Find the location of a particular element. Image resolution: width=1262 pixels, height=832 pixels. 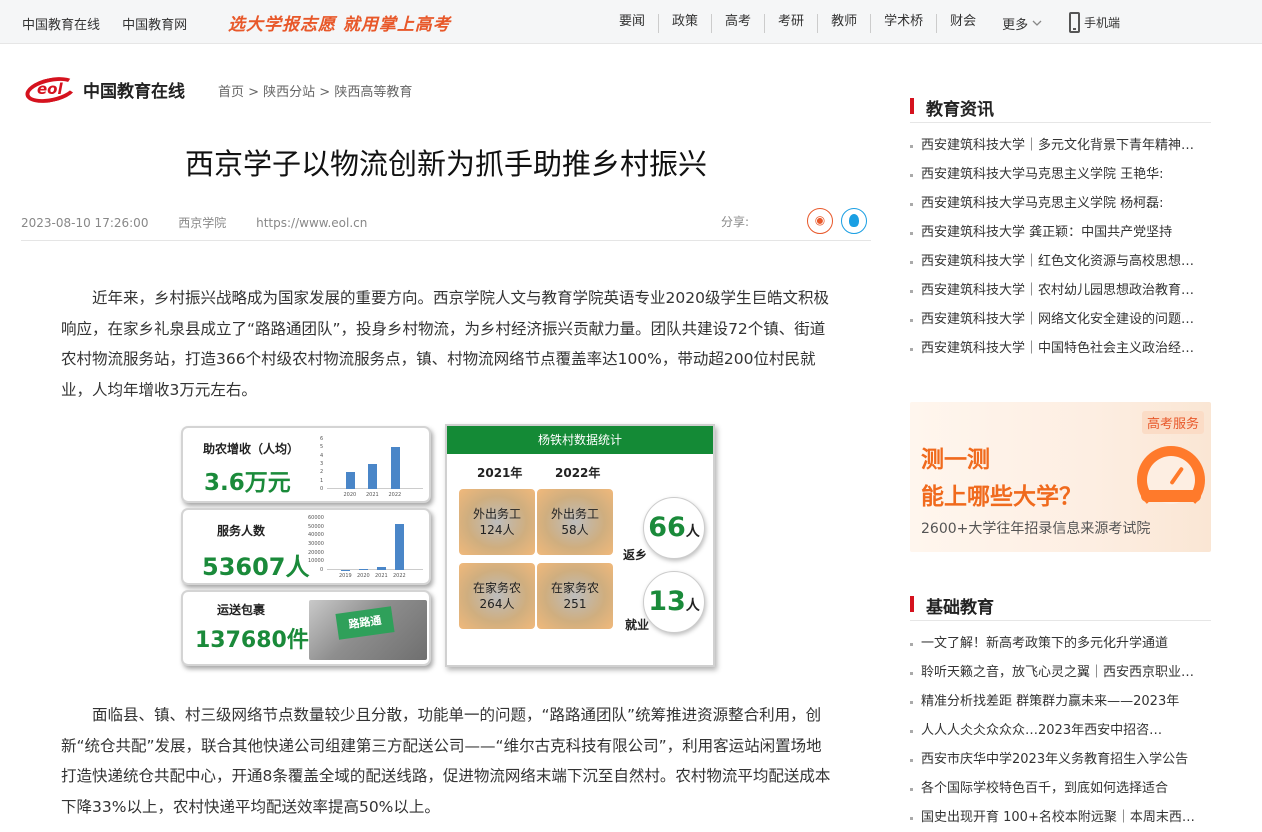

list-item: 各个国际学校特色百千，到底如何选择适合 is located at coordinates (1060, 788).